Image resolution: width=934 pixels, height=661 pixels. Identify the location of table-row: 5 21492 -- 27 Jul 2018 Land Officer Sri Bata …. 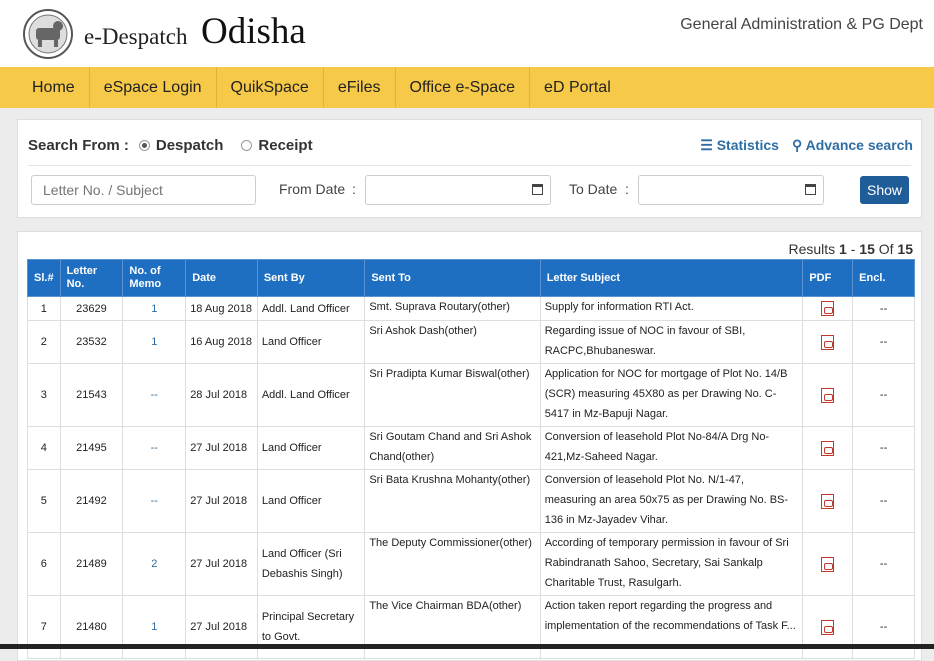
(471, 501).